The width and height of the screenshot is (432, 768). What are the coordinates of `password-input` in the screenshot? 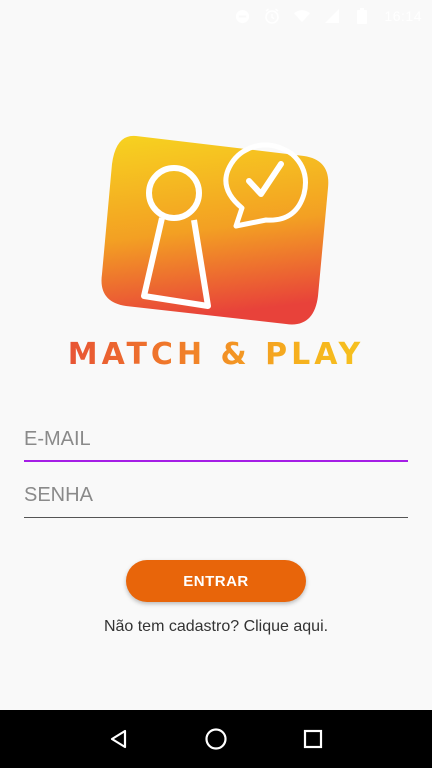 It's located at (216, 497).